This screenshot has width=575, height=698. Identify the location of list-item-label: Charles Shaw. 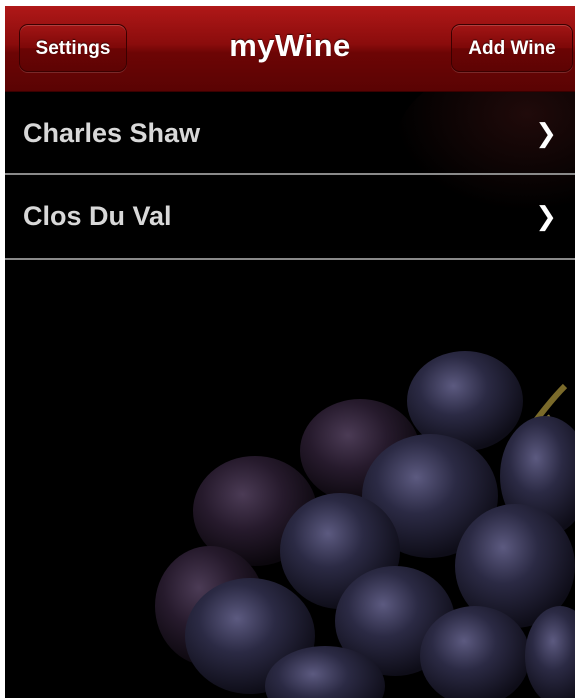
(112, 133).